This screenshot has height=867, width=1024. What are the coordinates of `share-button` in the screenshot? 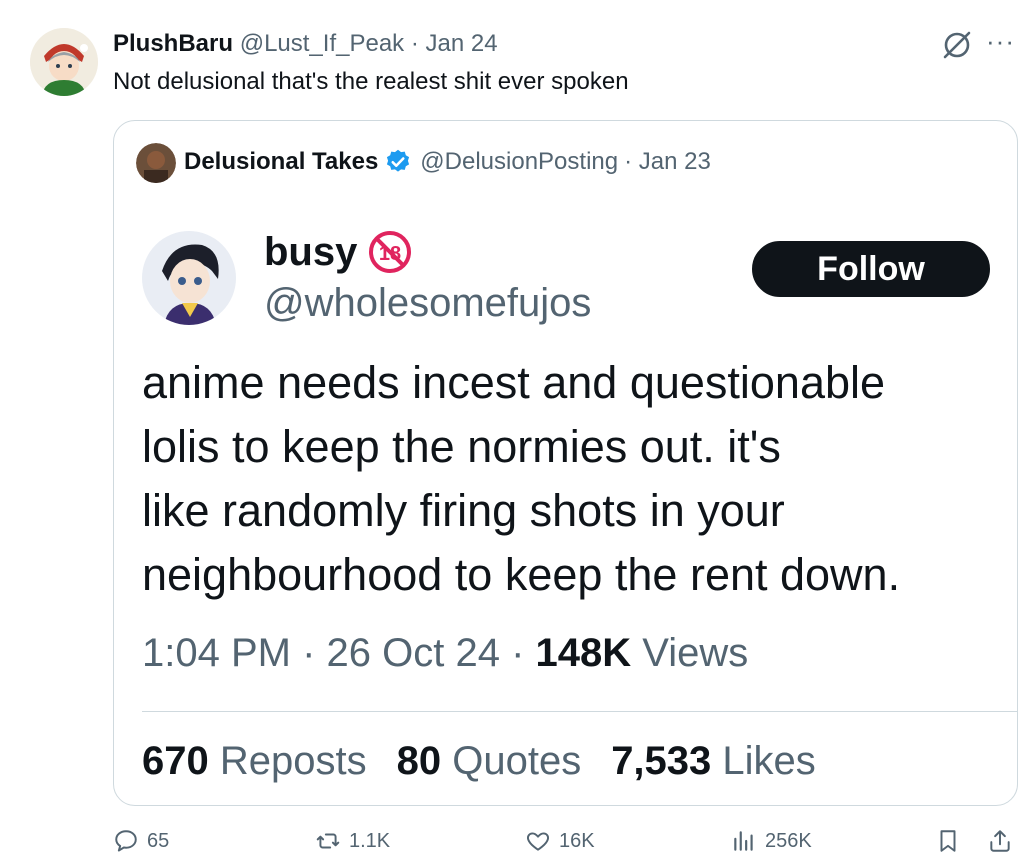 It's located at (1000, 841).